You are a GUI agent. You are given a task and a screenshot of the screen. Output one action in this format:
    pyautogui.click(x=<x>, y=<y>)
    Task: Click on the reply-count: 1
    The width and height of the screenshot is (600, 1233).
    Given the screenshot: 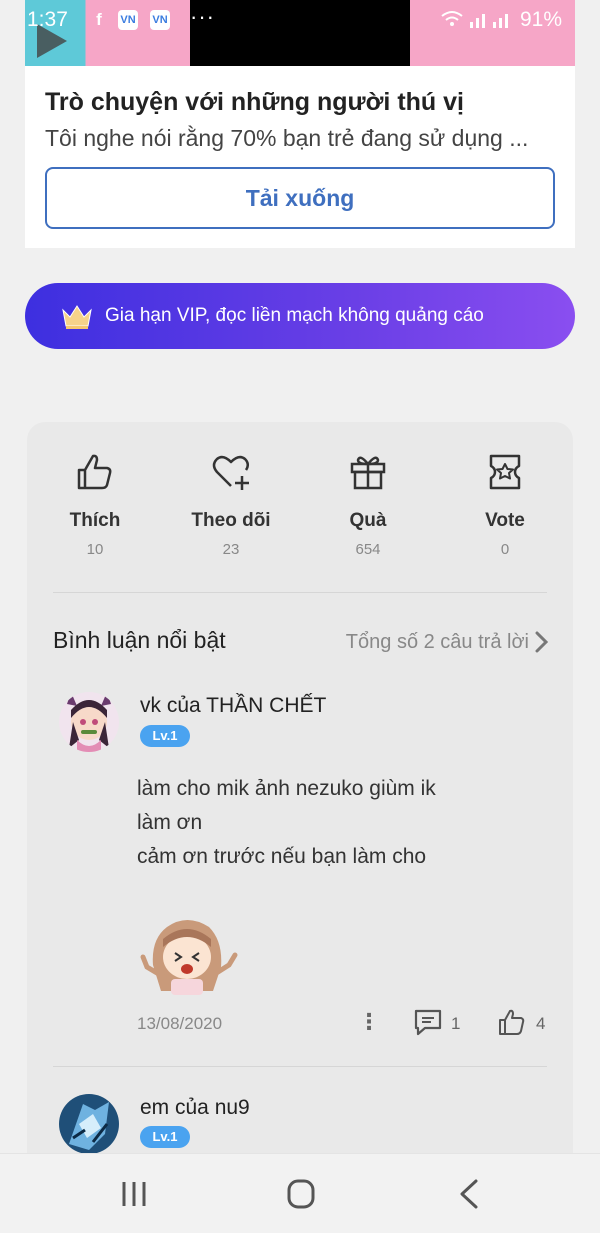 What is the action you would take?
    pyautogui.click(x=456, y=1023)
    